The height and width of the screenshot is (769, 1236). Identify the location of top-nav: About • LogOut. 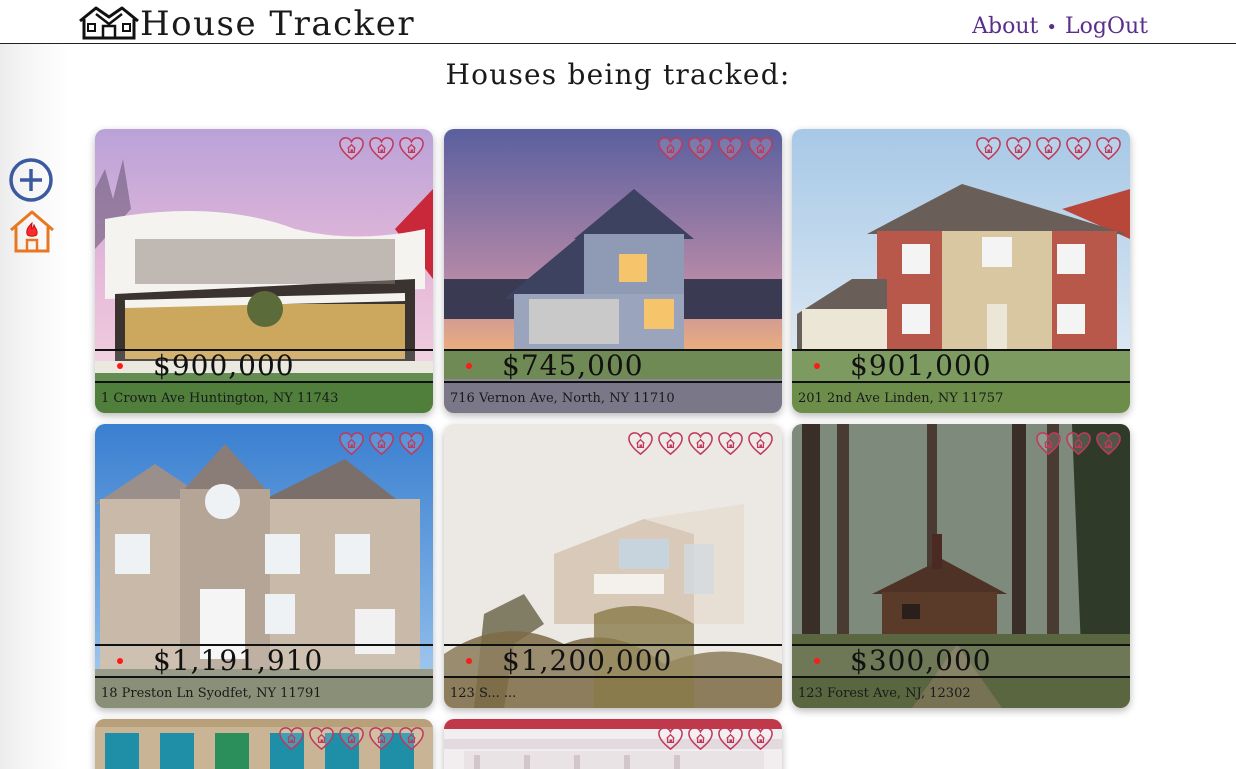
(1060, 26).